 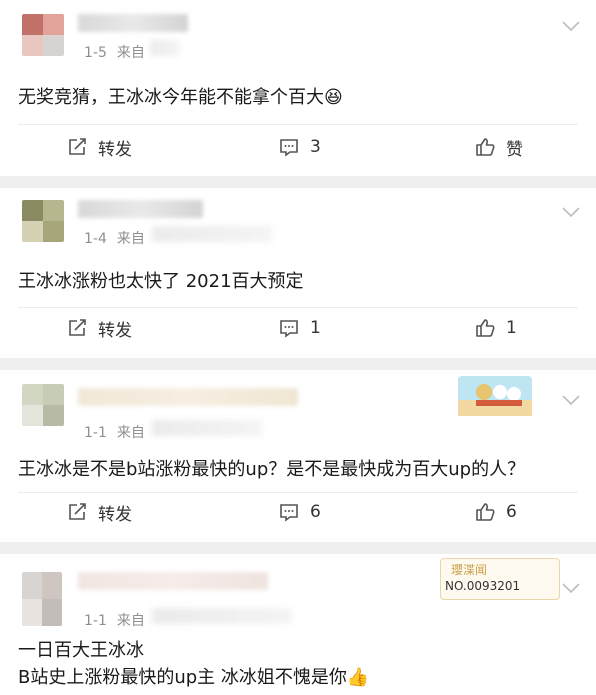 What do you see at coordinates (495, 396) in the screenshot?
I see `card-decoration-image` at bounding box center [495, 396].